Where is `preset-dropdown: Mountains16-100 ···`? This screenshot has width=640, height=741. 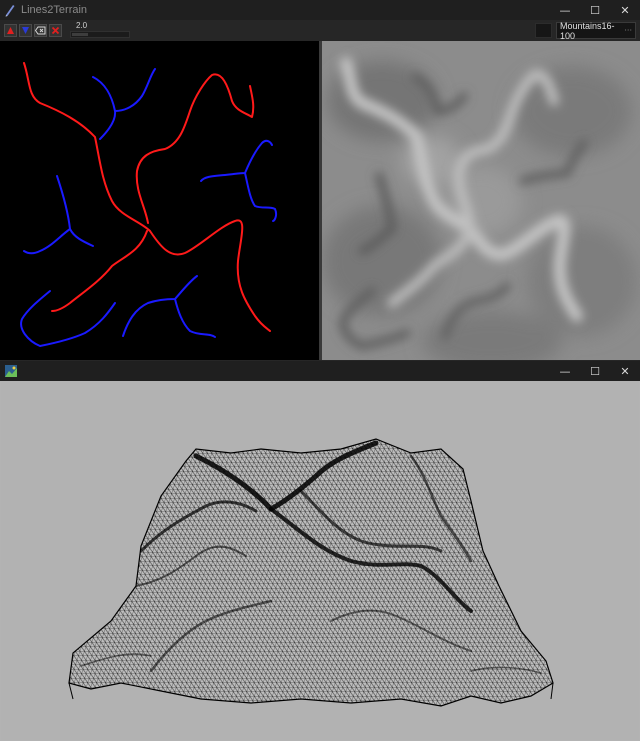
preset-dropdown: Mountains16-100 ··· is located at coordinates (596, 30).